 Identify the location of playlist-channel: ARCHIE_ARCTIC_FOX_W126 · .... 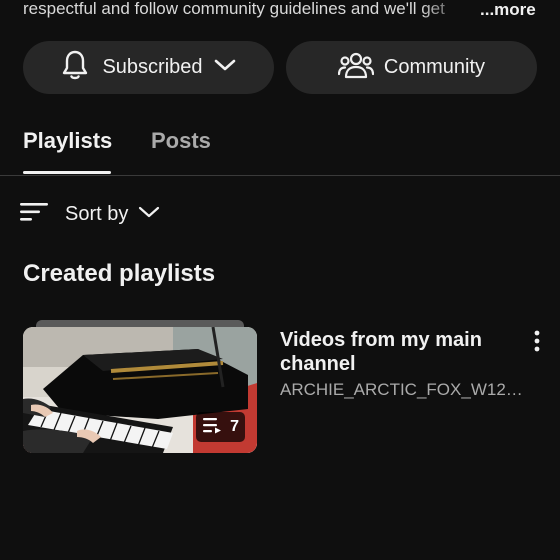
(402, 389).